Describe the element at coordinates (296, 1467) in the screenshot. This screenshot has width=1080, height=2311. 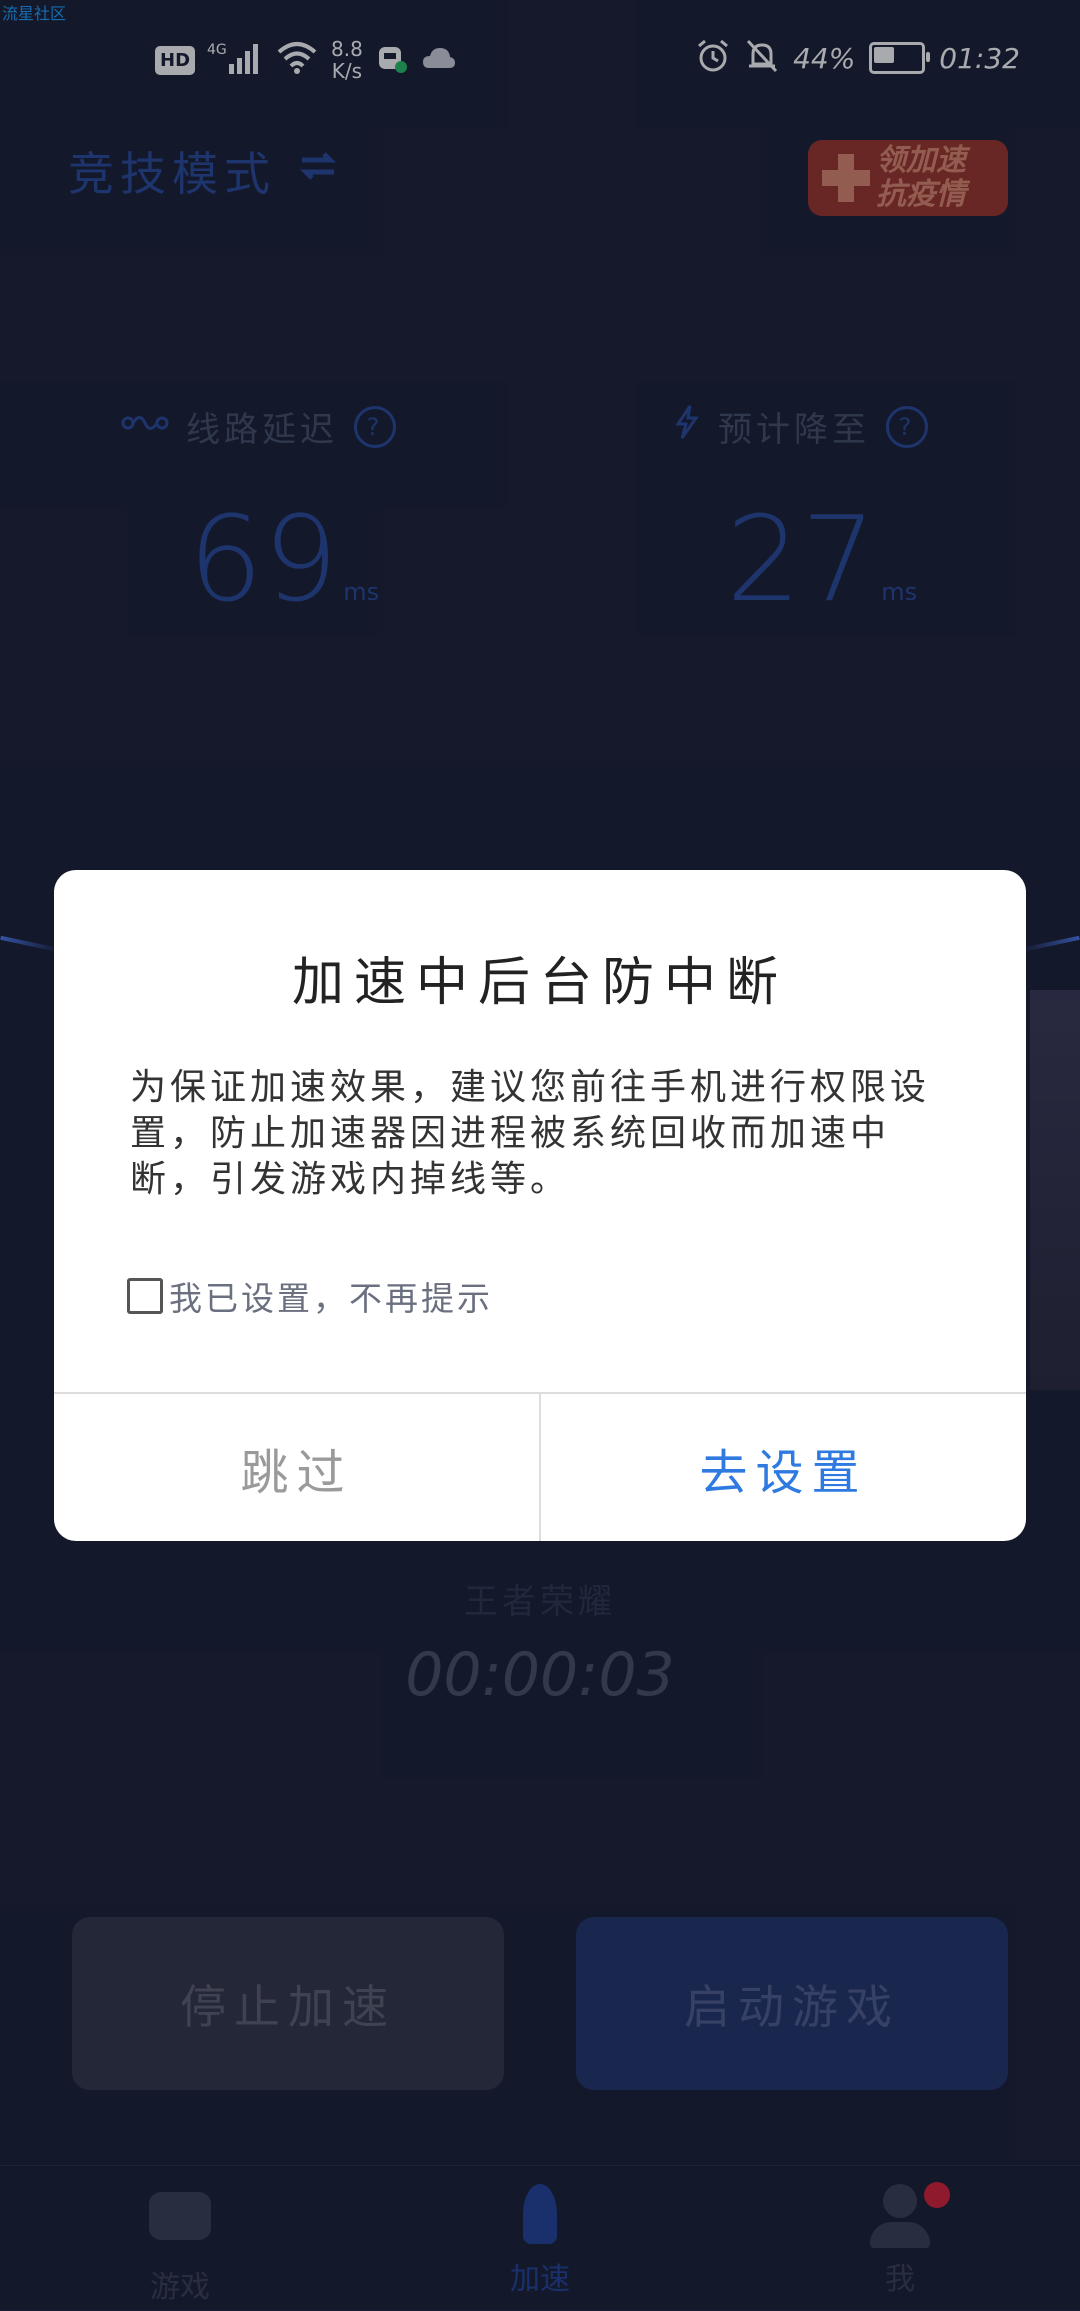
I see `skip-button: 跳过` at that location.